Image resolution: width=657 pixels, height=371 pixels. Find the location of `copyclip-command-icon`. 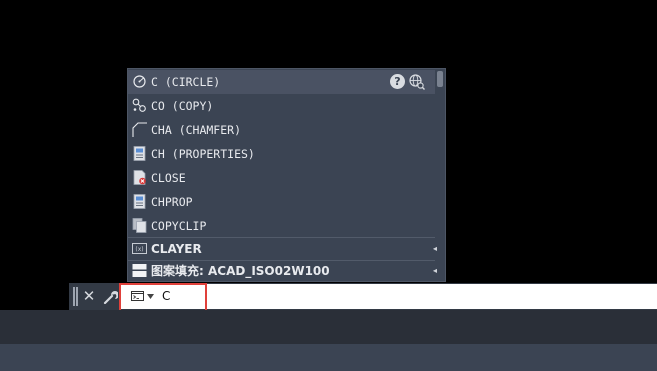

copyclip-command-icon is located at coordinates (139, 225).